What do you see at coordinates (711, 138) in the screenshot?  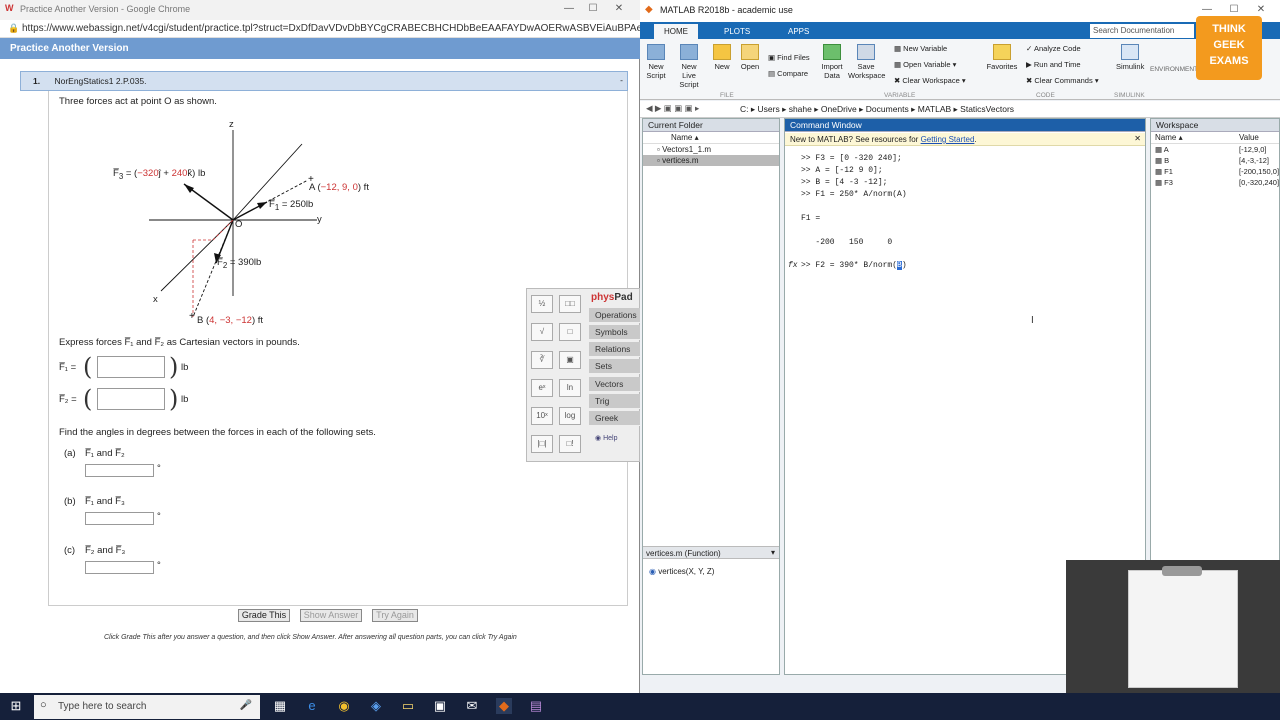 I see `folder-name-column: Name ▴` at bounding box center [711, 138].